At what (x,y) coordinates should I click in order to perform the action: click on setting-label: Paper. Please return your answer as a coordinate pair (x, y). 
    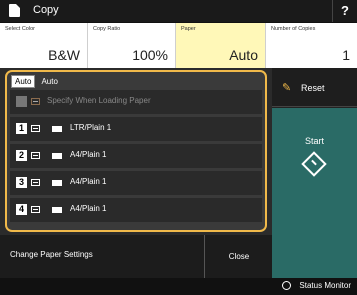
    Looking at the image, I should click on (188, 29).